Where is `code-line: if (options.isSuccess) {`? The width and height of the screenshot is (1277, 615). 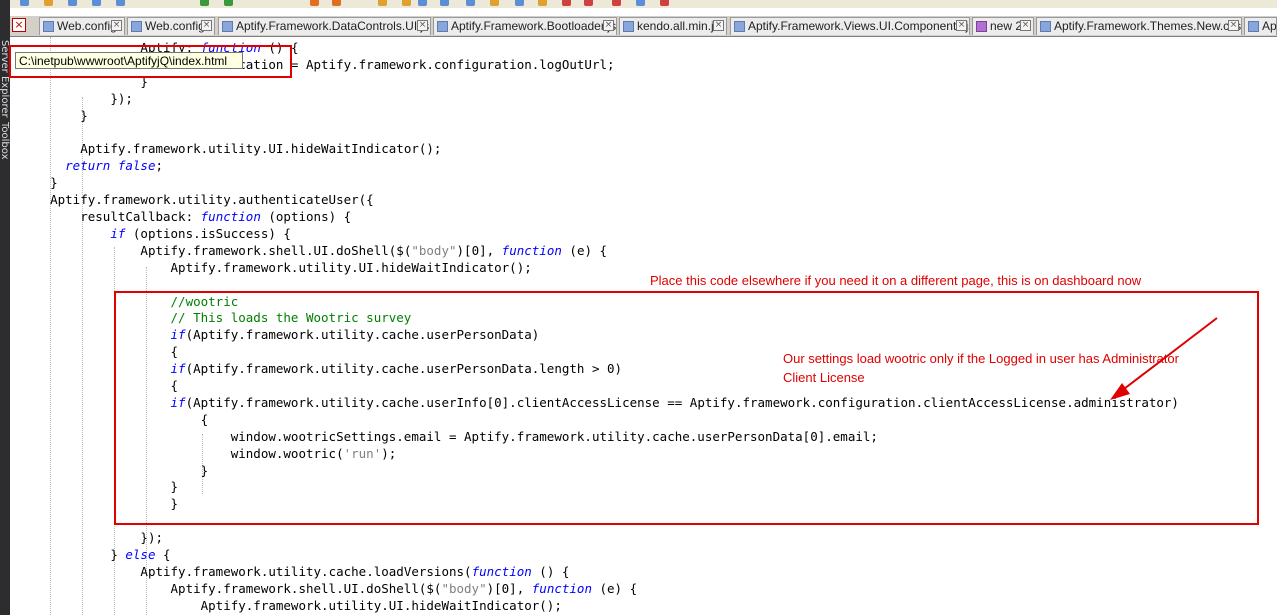
code-line: if (options.isSuccess) { is located at coordinates (200, 233).